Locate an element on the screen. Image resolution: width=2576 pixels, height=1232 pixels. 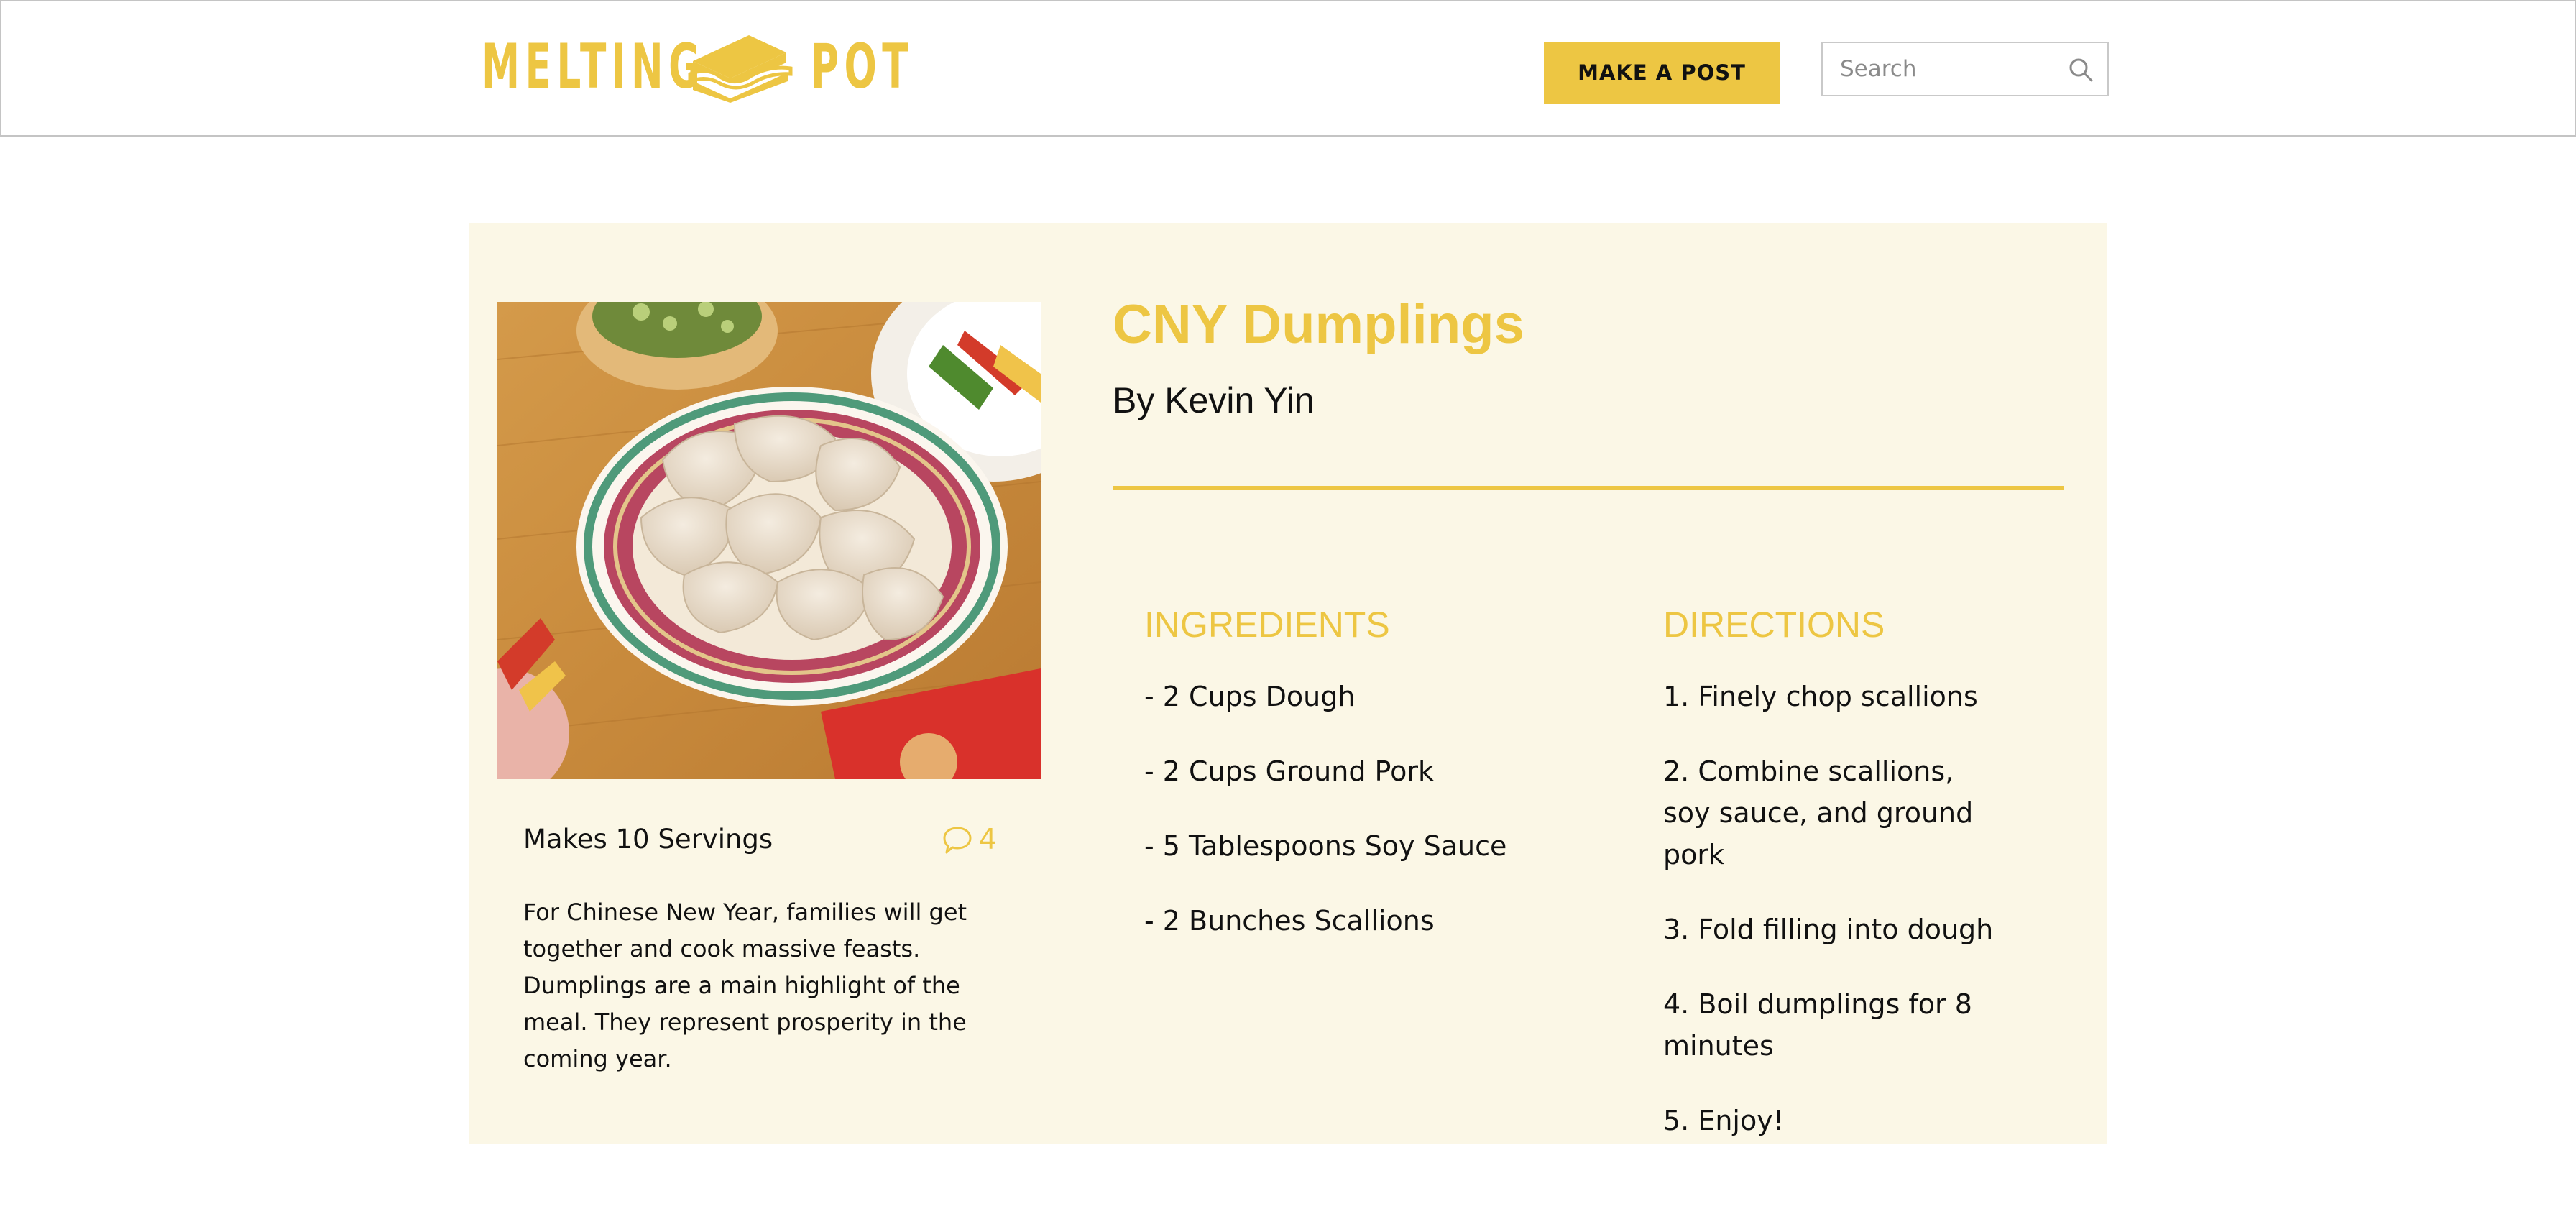
directions-heading: DIRECTIONS is located at coordinates (1774, 624).